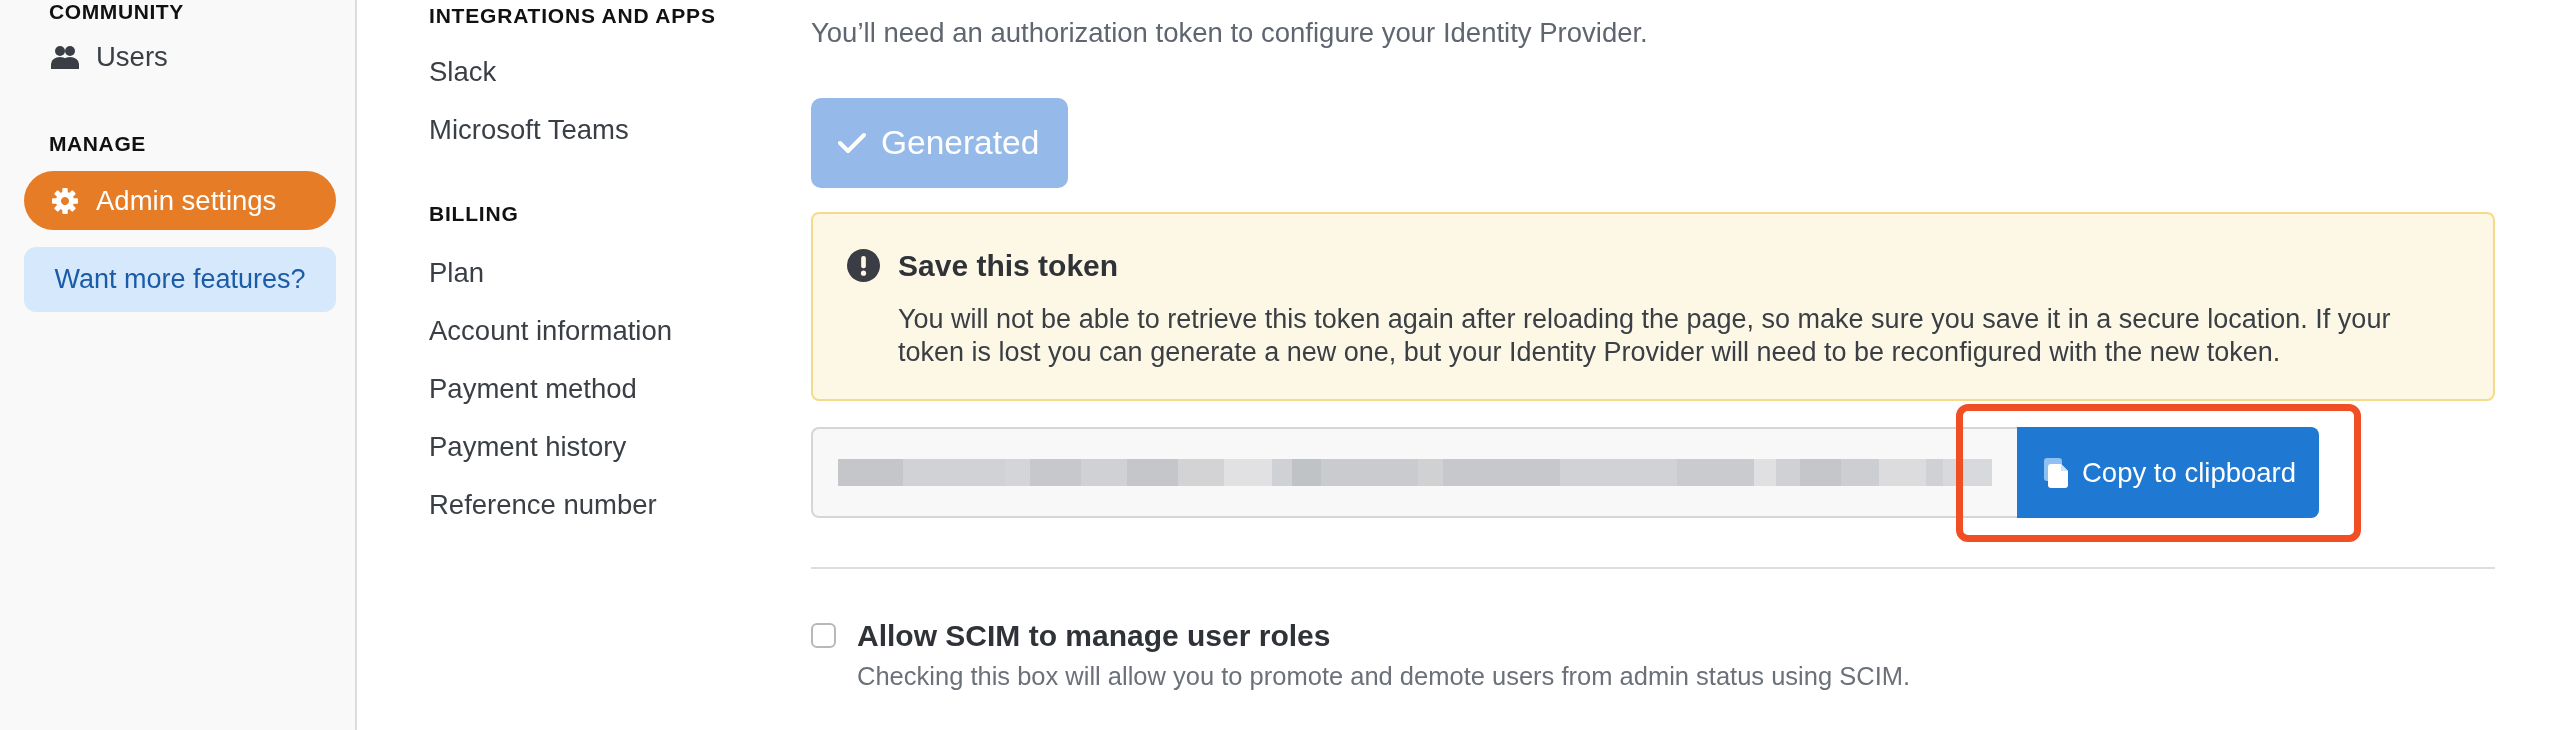 This screenshot has height=730, width=2560. I want to click on option-description: Checking this box will allow you to promote and demote users from admin status using SCIM., so click(1384, 676).